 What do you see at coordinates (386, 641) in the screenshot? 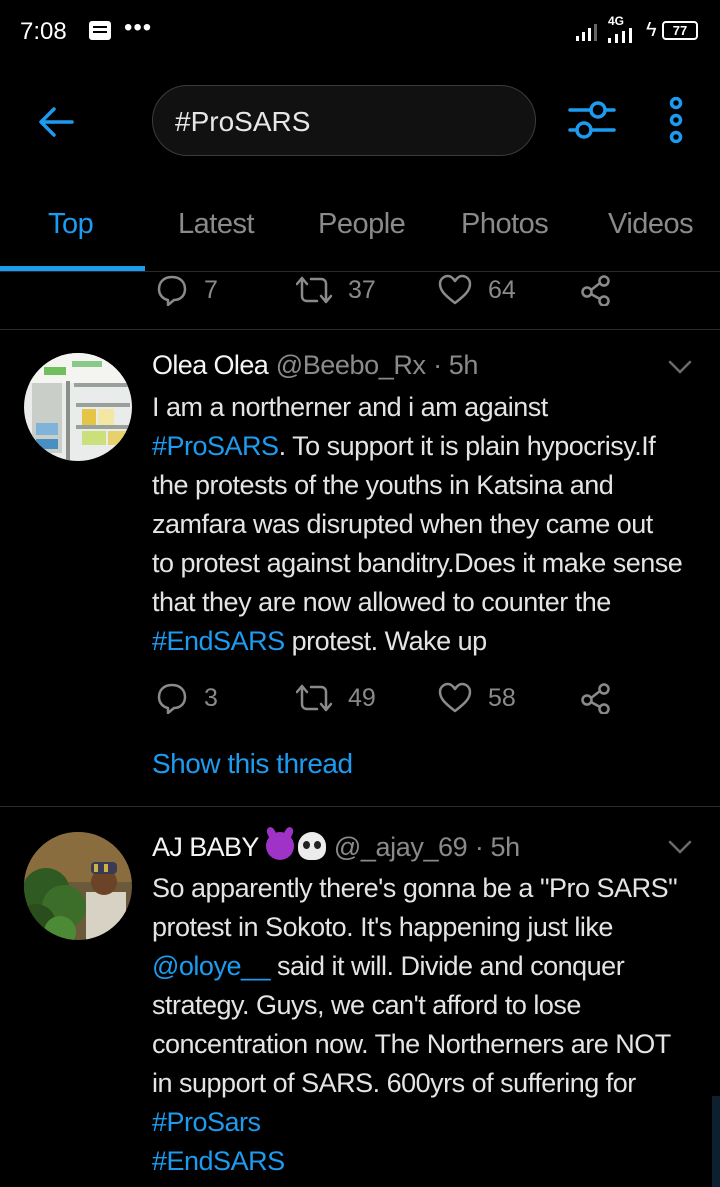
I see `tweet-text-segment: protest. Wake up` at bounding box center [386, 641].